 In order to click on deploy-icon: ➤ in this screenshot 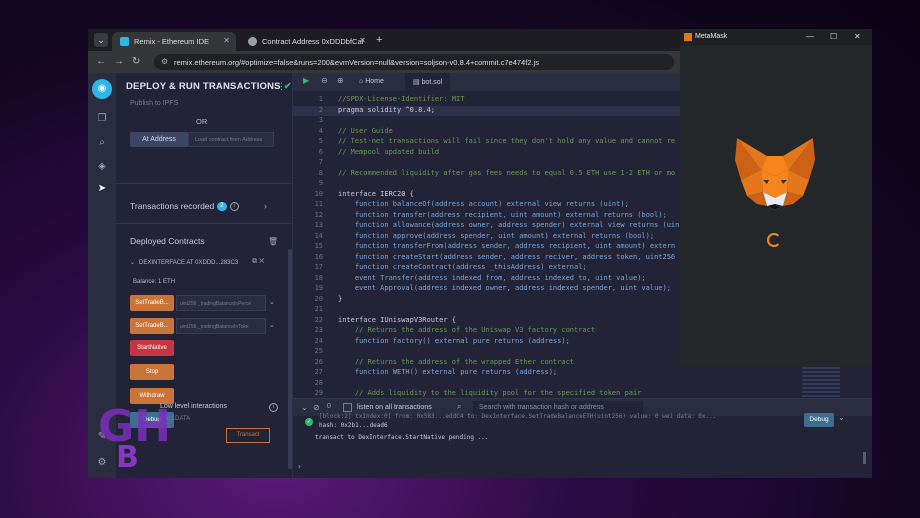, I will do `click(102, 189)`.